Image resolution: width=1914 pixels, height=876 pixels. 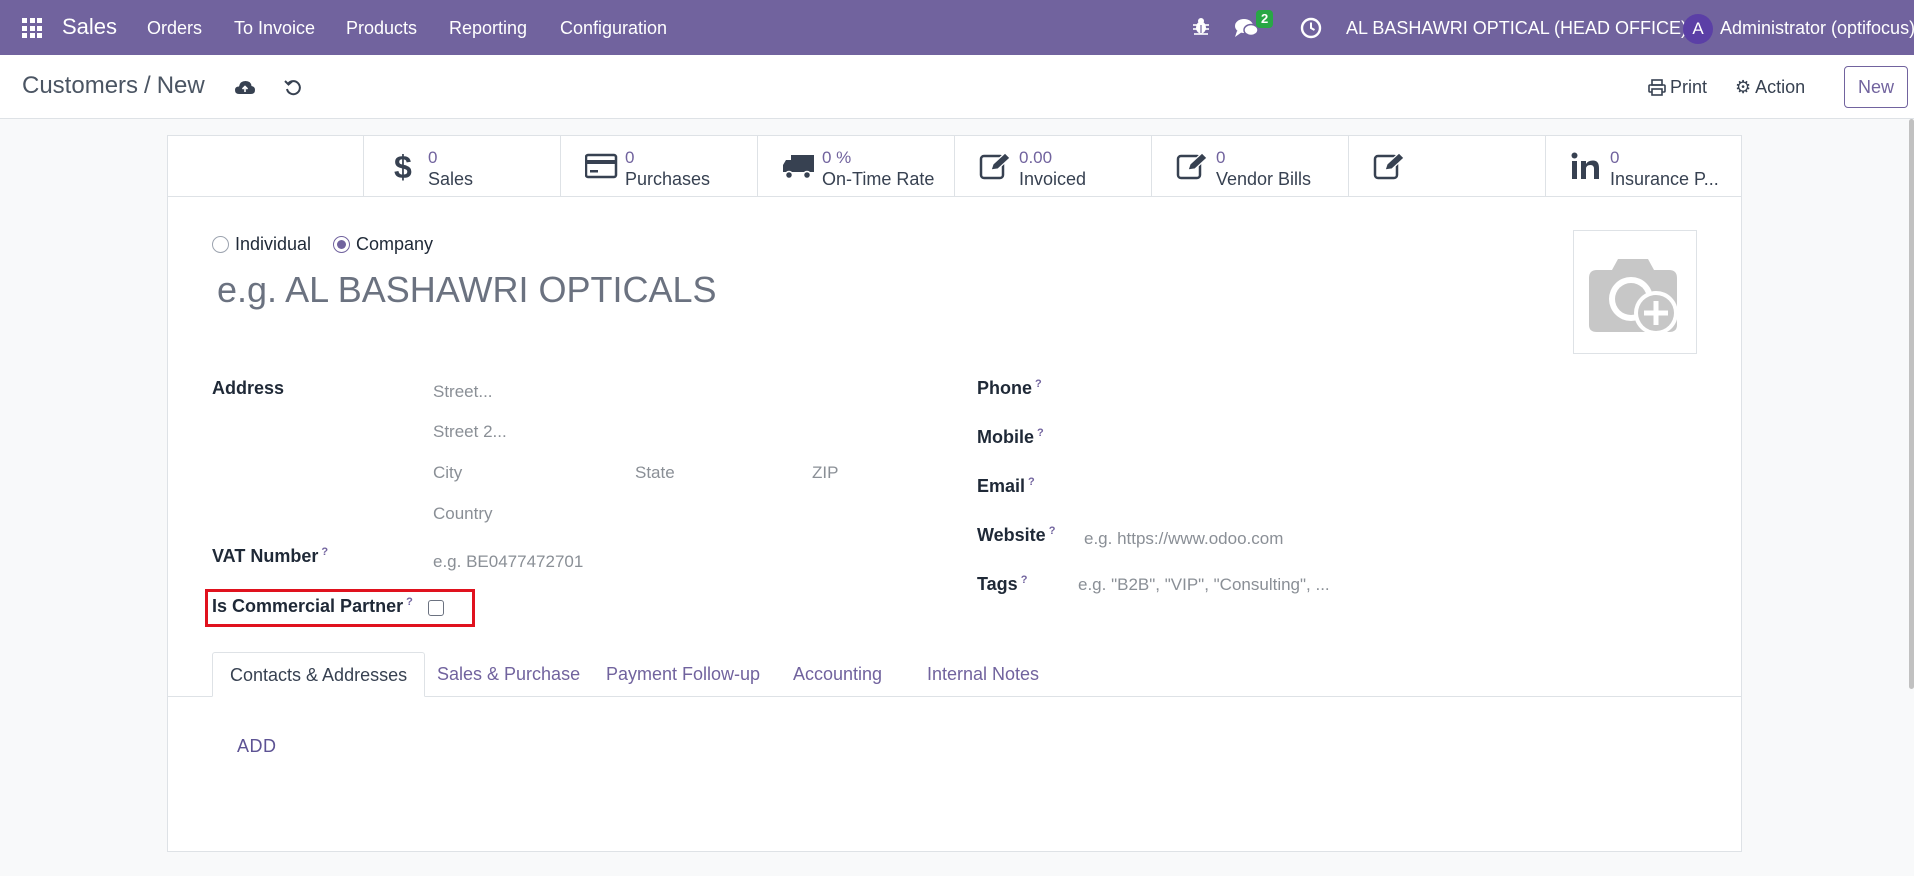 I want to click on linkedin-icon, so click(x=1585, y=165).